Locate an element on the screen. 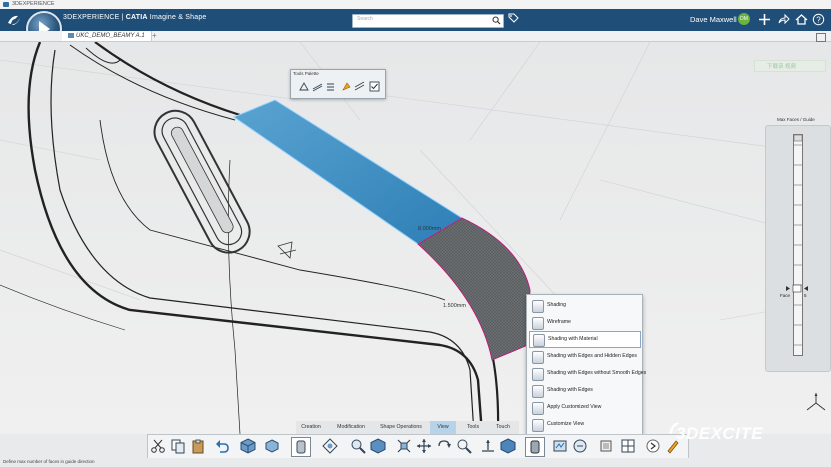 The width and height of the screenshot is (831, 467). search-icon is located at coordinates (496, 20).